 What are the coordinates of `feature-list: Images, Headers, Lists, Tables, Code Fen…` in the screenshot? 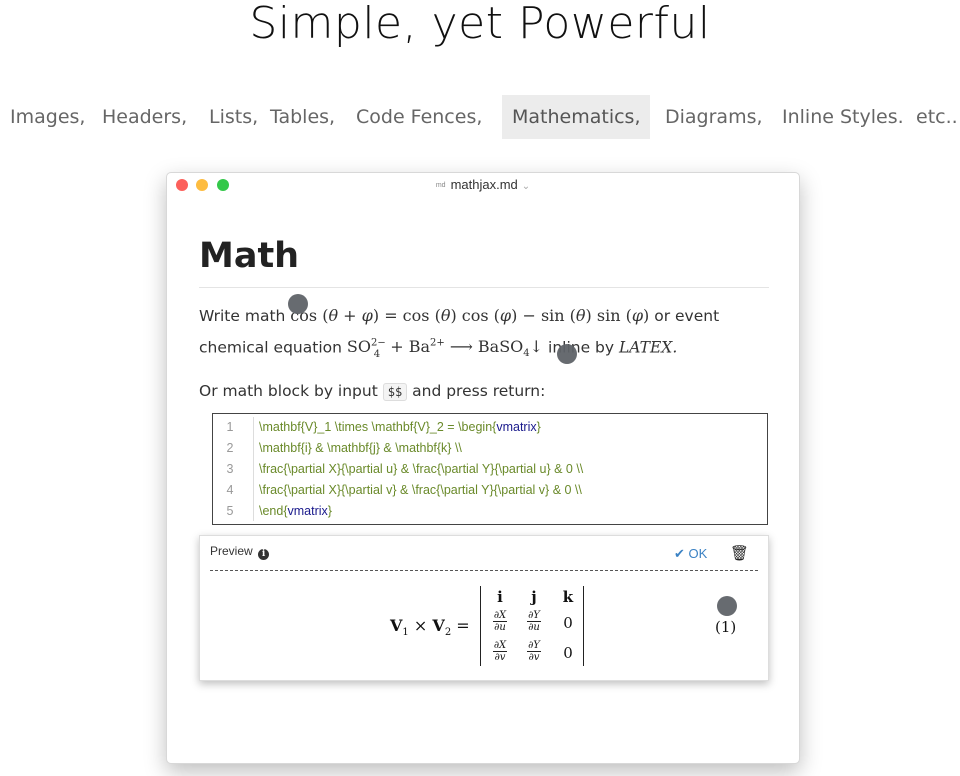 It's located at (480, 117).